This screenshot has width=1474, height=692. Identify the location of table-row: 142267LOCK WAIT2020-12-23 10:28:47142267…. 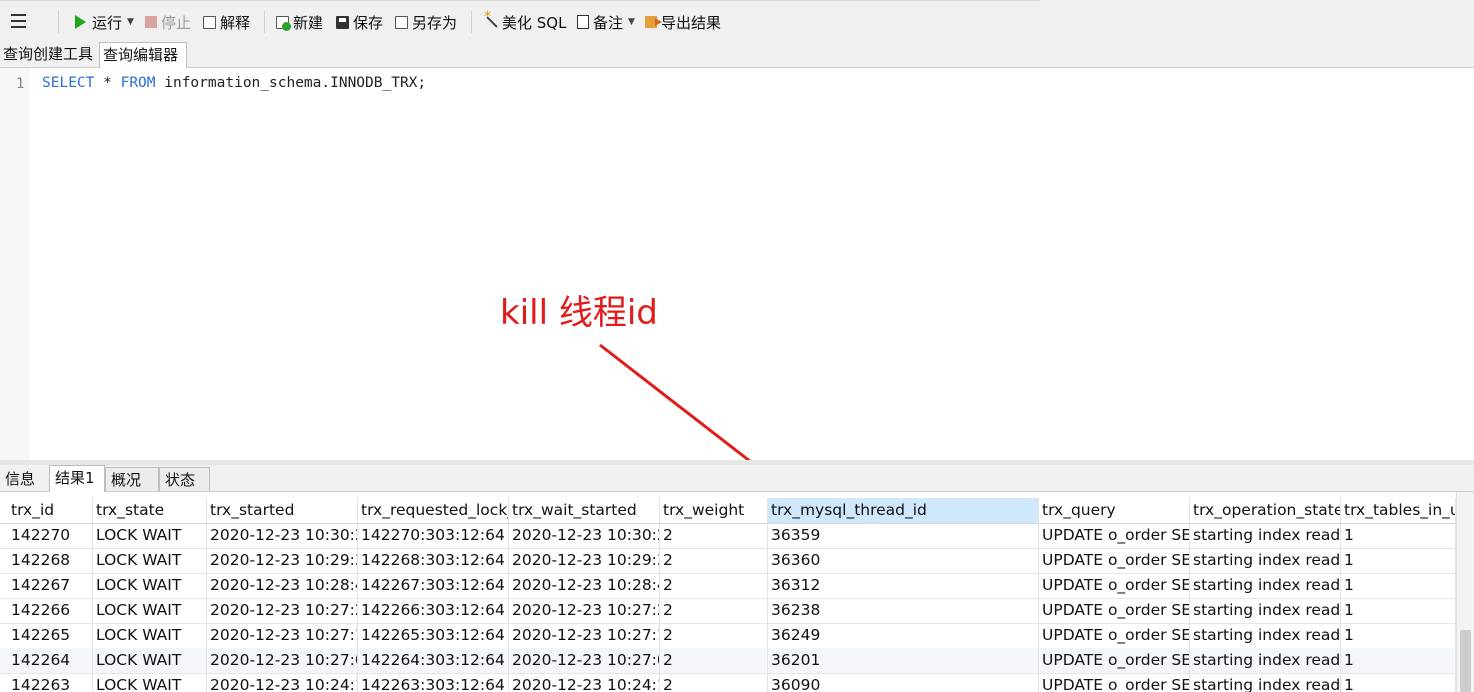
(728, 586).